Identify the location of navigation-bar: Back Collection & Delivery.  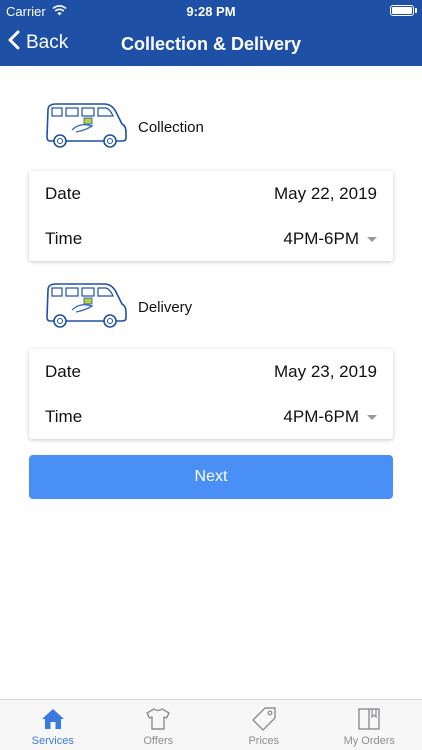
(211, 44).